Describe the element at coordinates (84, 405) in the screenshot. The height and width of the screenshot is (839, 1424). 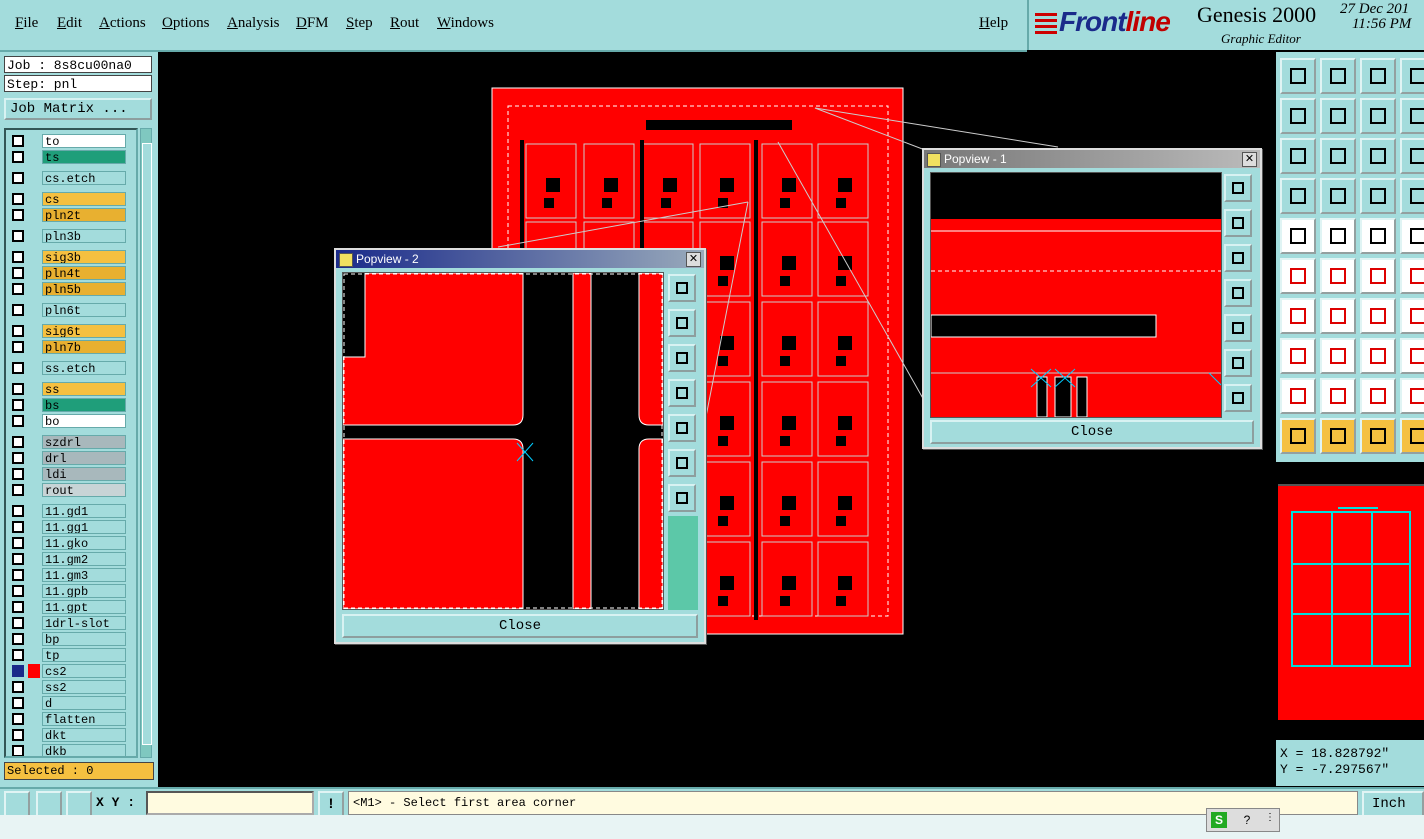
I see `layer-name: bs` at that location.